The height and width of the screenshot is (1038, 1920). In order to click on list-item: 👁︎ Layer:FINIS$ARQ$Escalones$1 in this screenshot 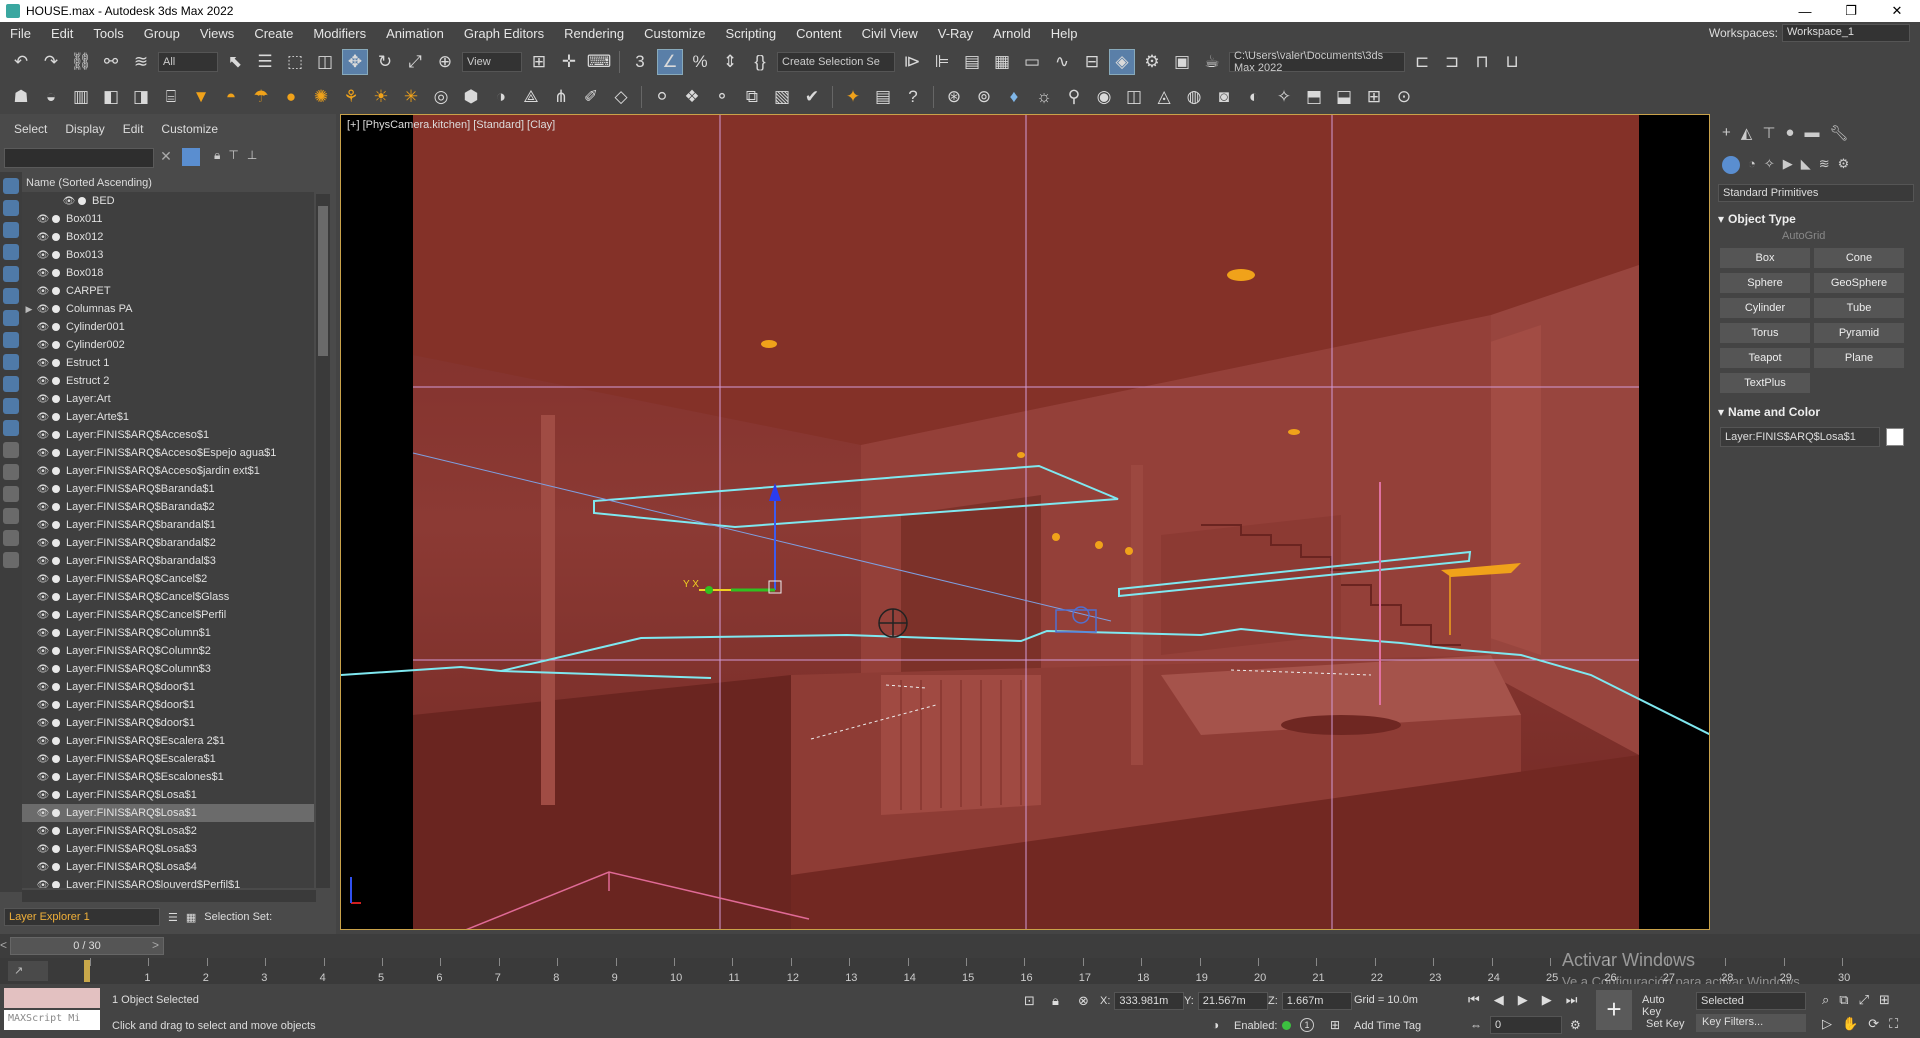, I will do `click(168, 777)`.